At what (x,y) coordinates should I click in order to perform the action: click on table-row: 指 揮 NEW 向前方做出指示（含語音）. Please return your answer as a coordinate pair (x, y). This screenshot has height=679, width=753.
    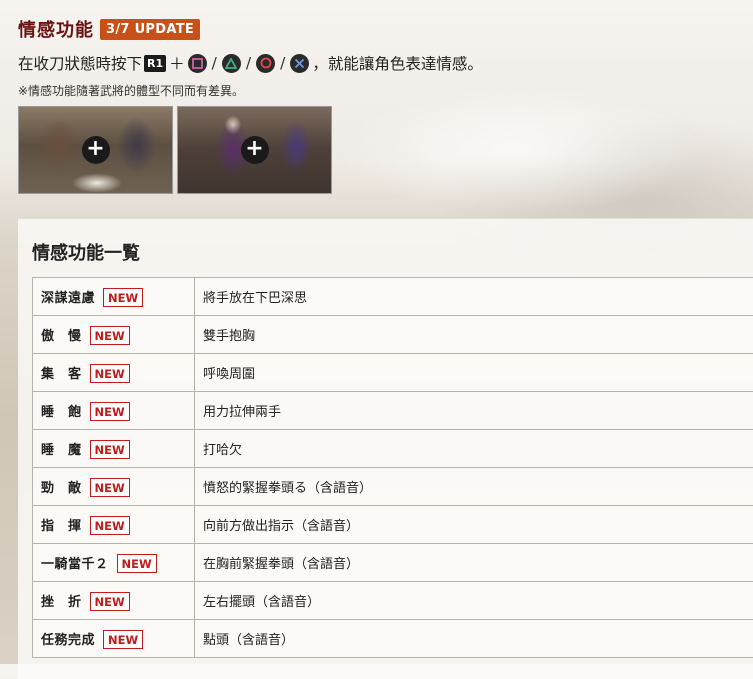
    Looking at the image, I should click on (393, 525).